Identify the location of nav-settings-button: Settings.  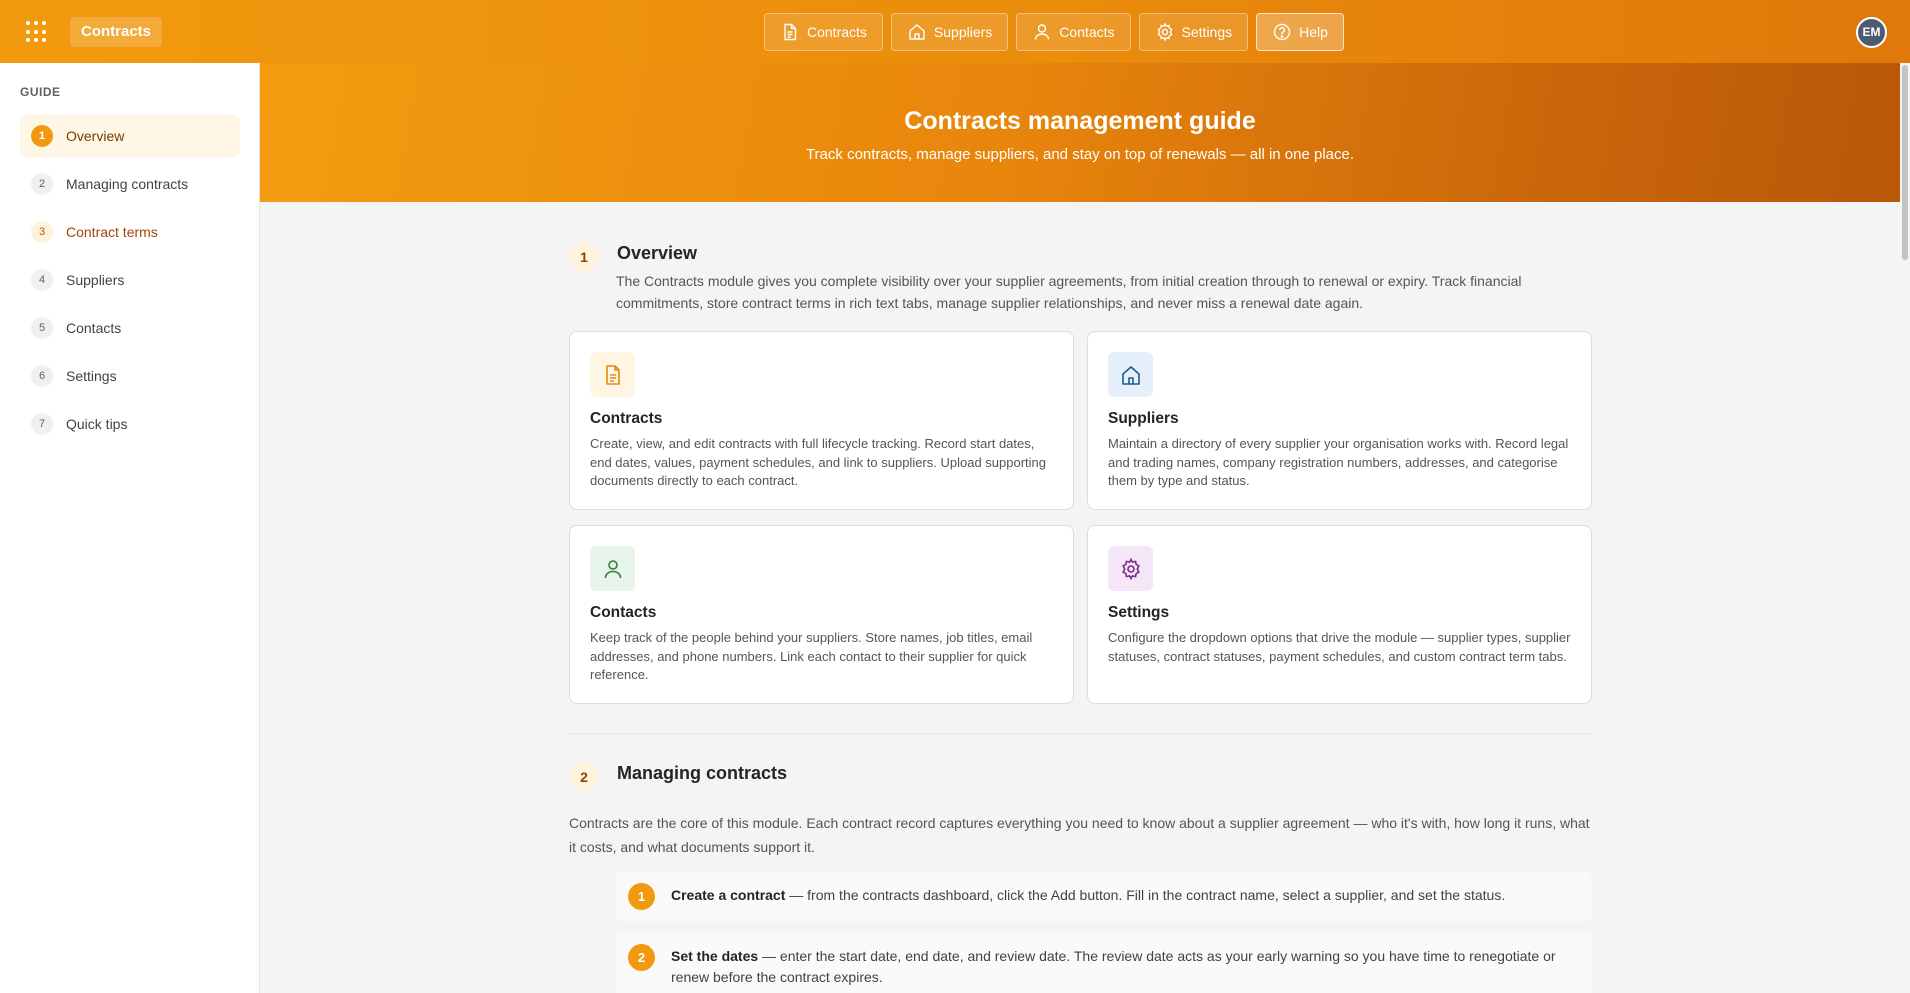
(1193, 32).